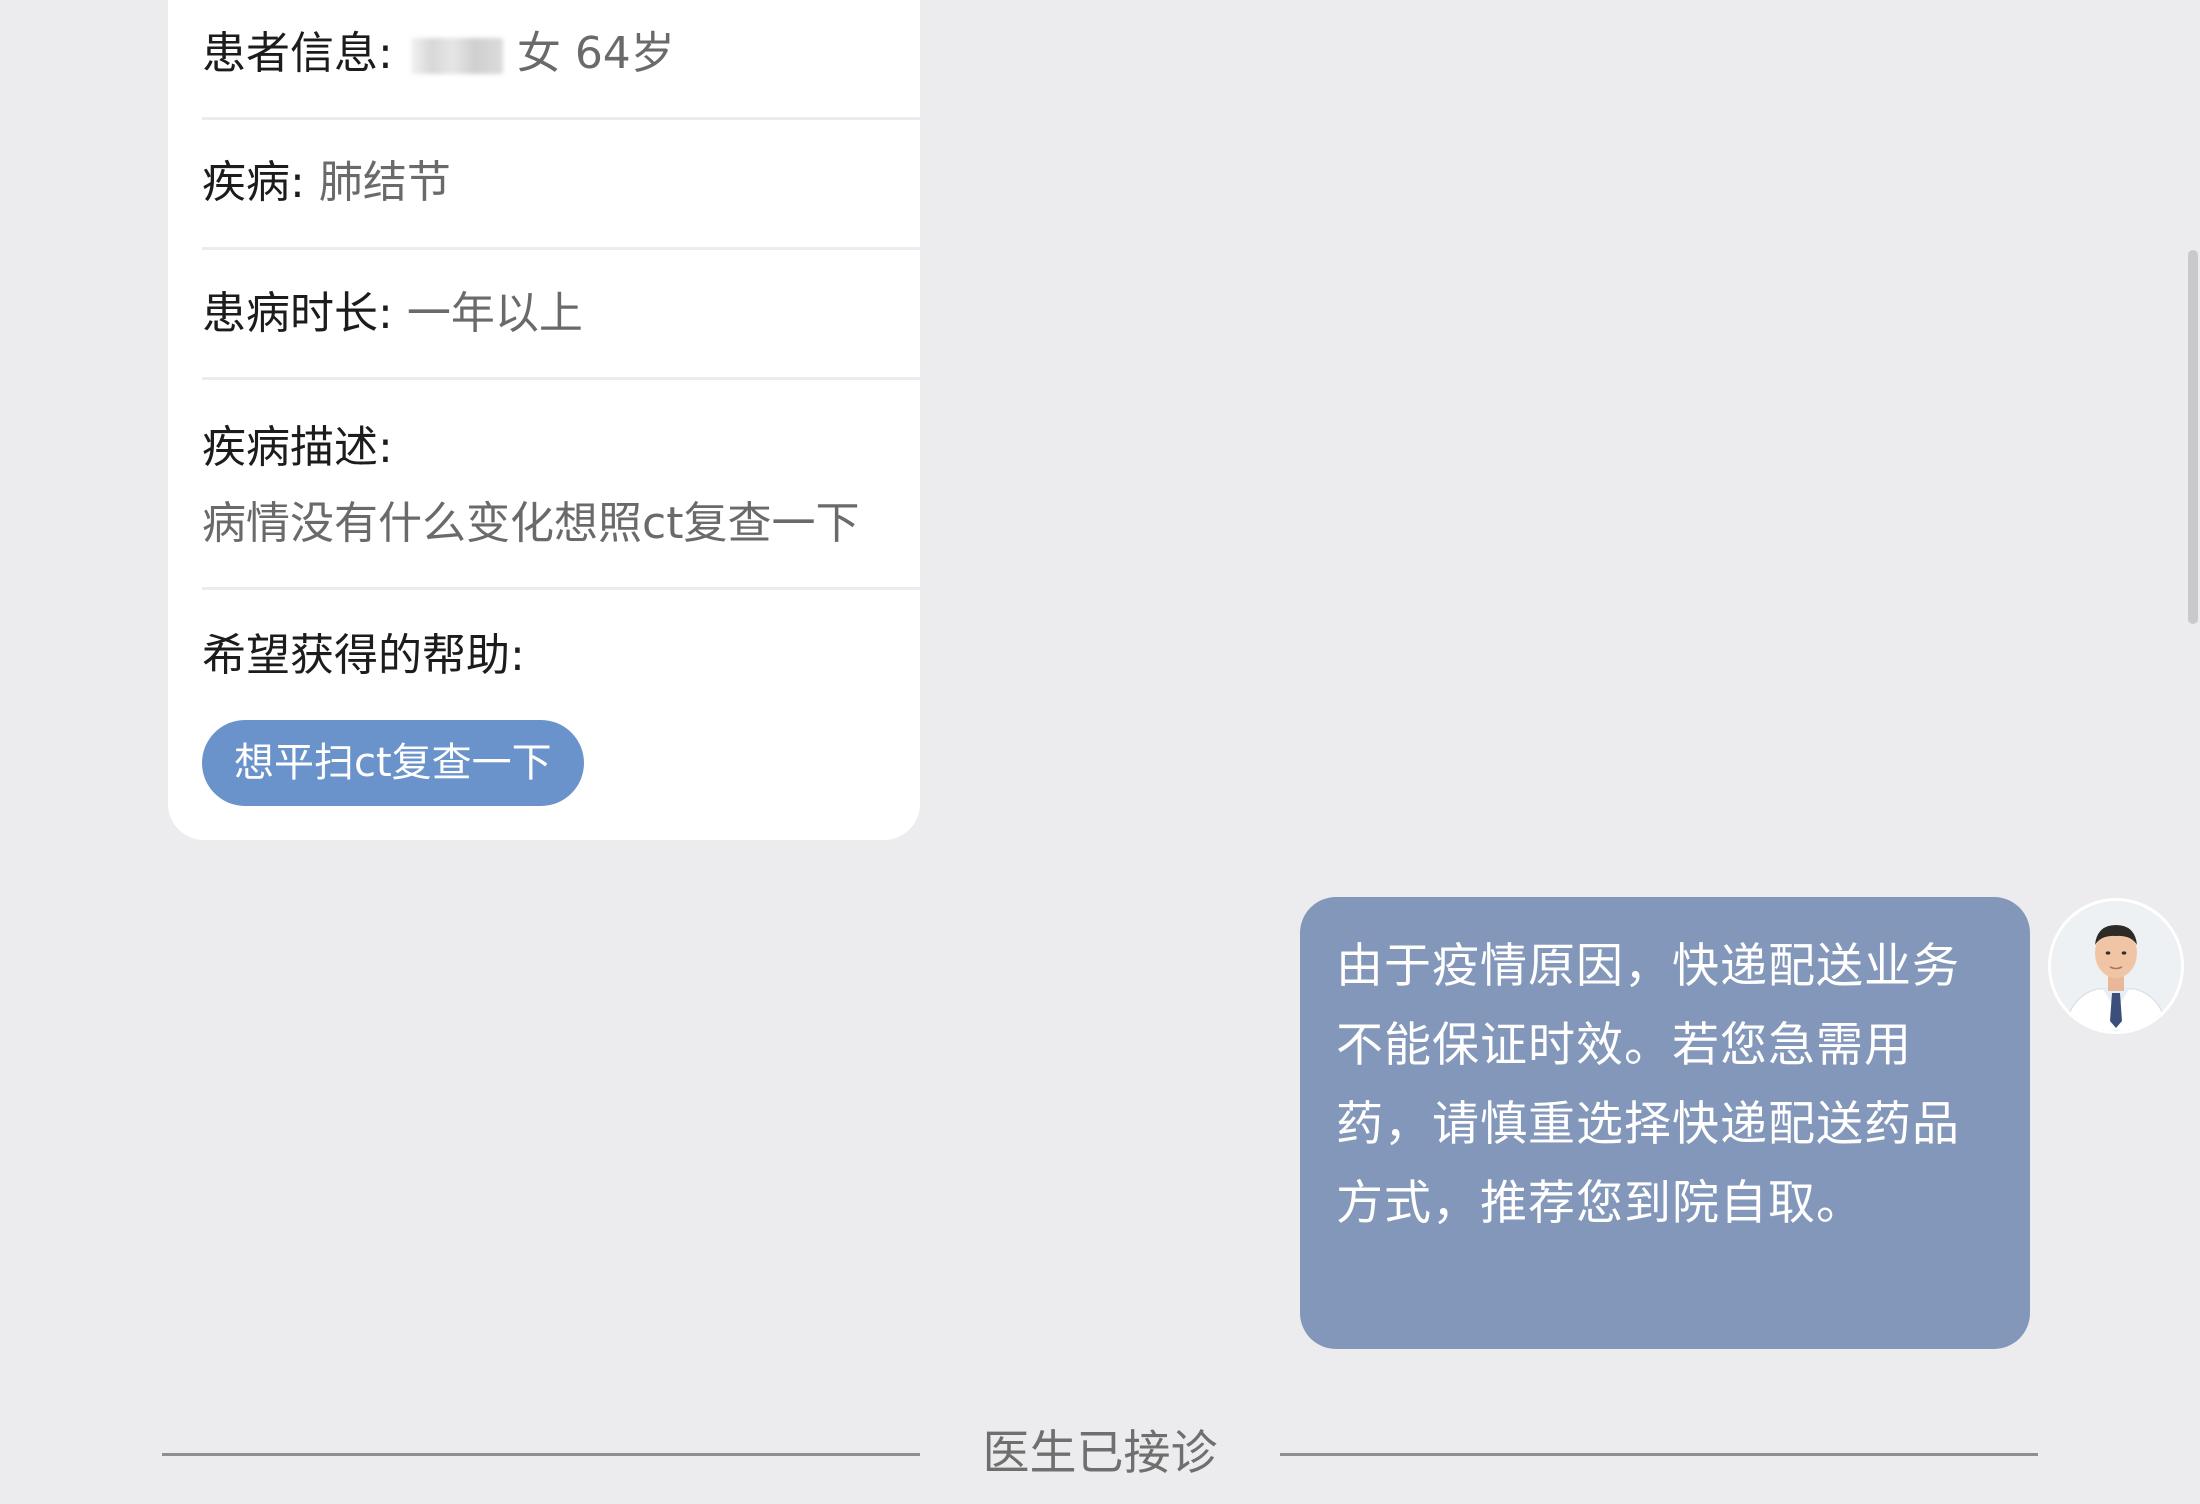 The image size is (2200, 1504). I want to click on patient-info-row: 患者信息: 女 64岁, so click(561, 60).